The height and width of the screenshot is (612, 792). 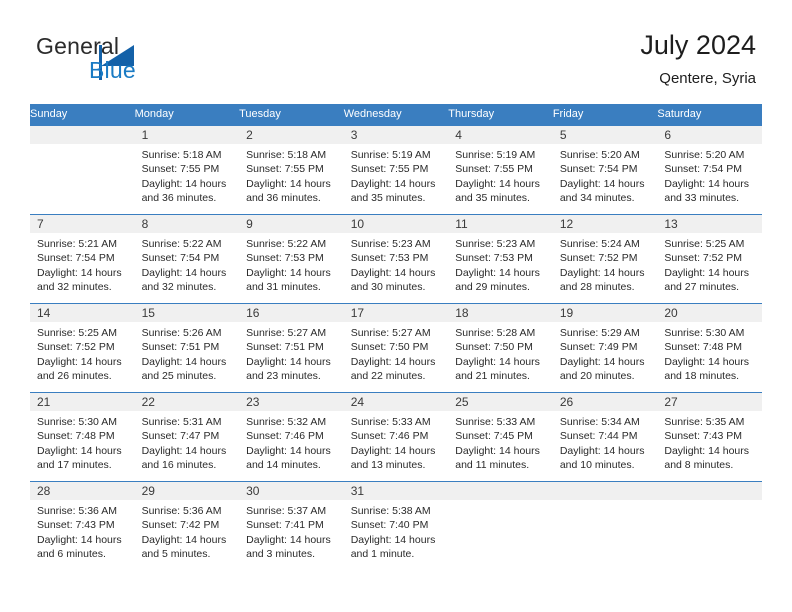 What do you see at coordinates (396, 115) in the screenshot?
I see `weekday-header-wednesday: Wednesday` at bounding box center [396, 115].